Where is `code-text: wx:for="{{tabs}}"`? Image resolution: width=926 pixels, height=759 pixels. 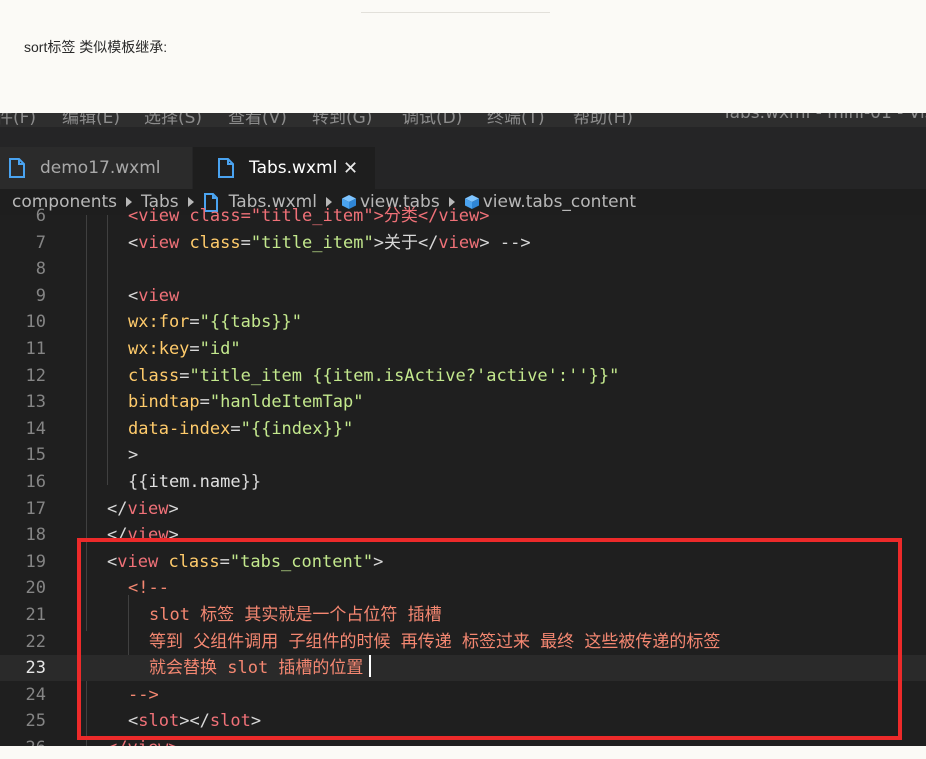 code-text: wx:for="{{tabs}}" is located at coordinates (215, 322).